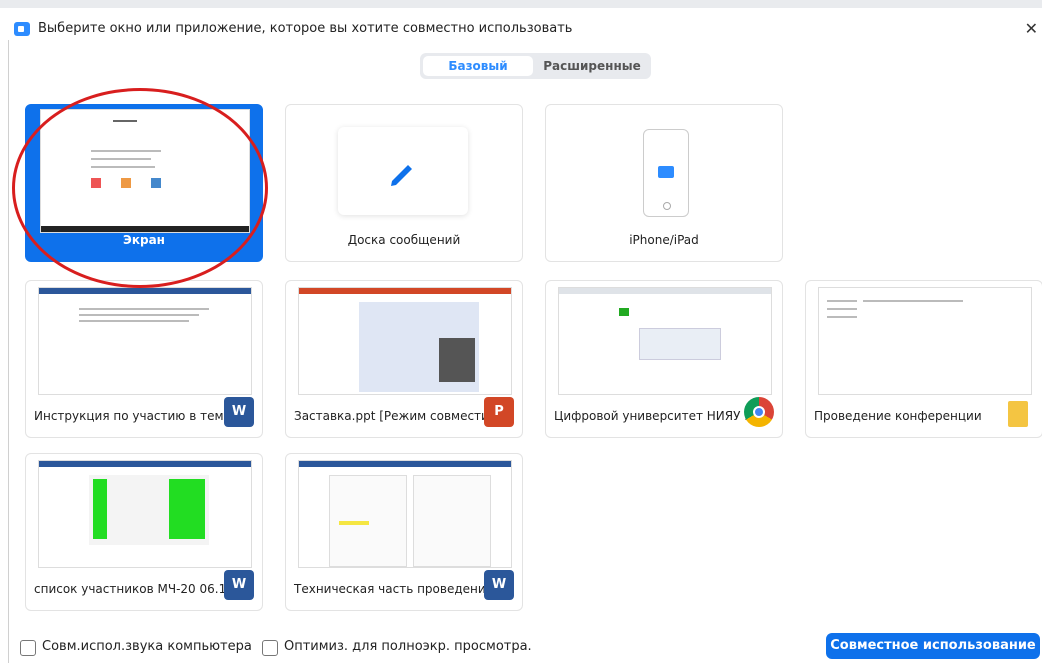  Describe the element at coordinates (1031, 28) in the screenshot. I see `close-icon: ✕` at that location.